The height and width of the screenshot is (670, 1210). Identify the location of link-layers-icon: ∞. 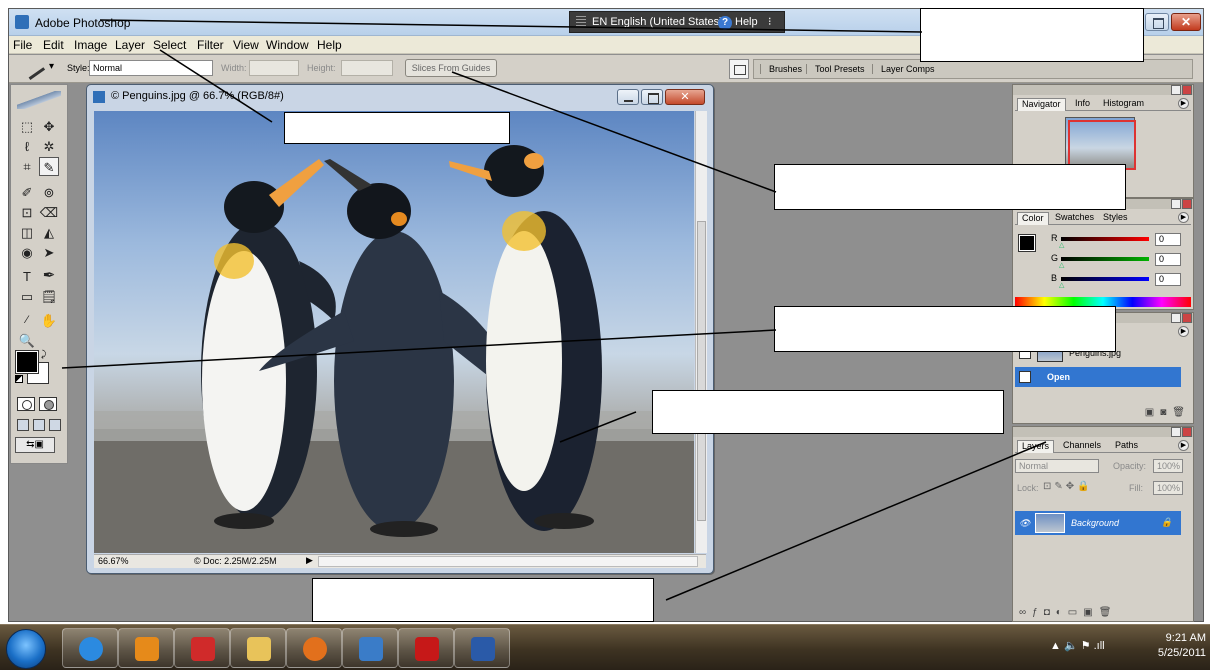
(1025, 612).